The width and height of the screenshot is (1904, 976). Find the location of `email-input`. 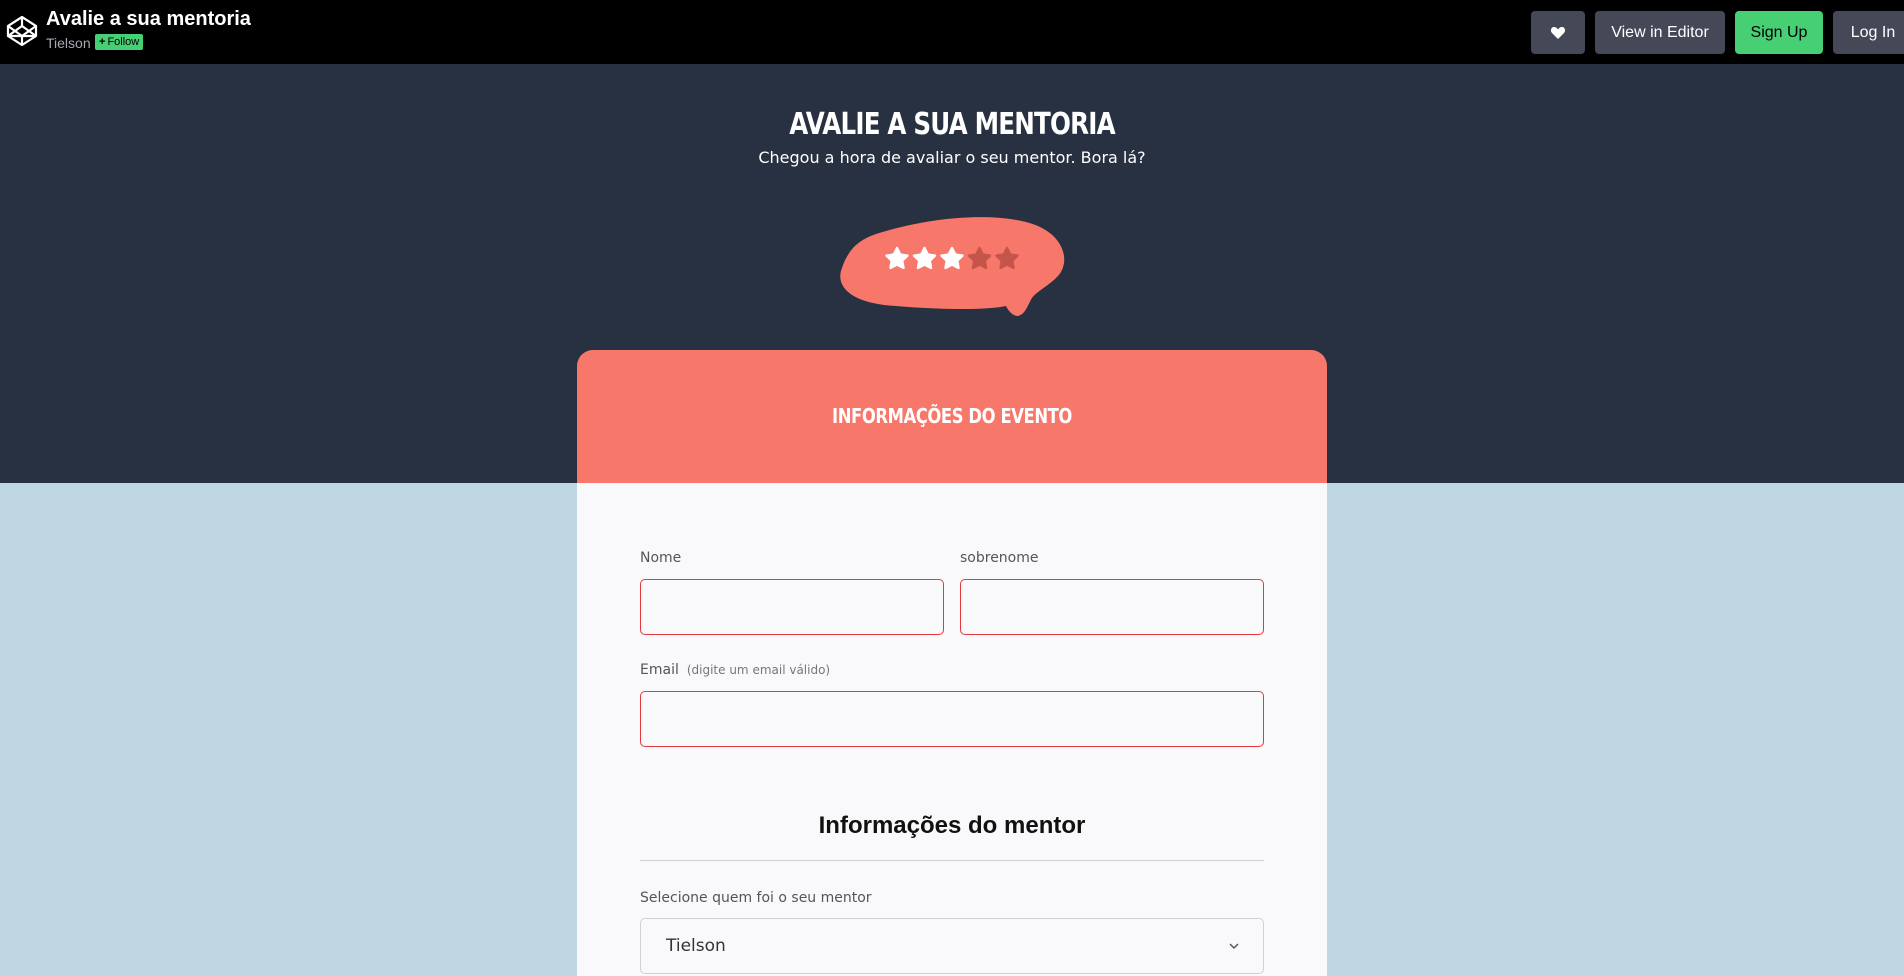

email-input is located at coordinates (952, 719).